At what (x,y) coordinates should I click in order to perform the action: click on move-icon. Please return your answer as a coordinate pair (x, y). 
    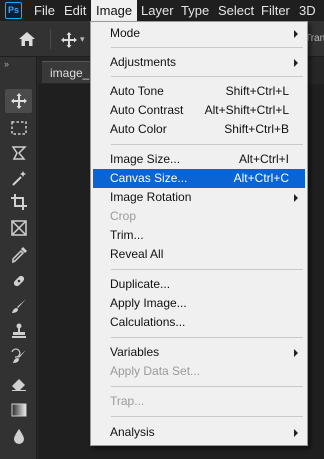
    Looking at the image, I should click on (18, 101).